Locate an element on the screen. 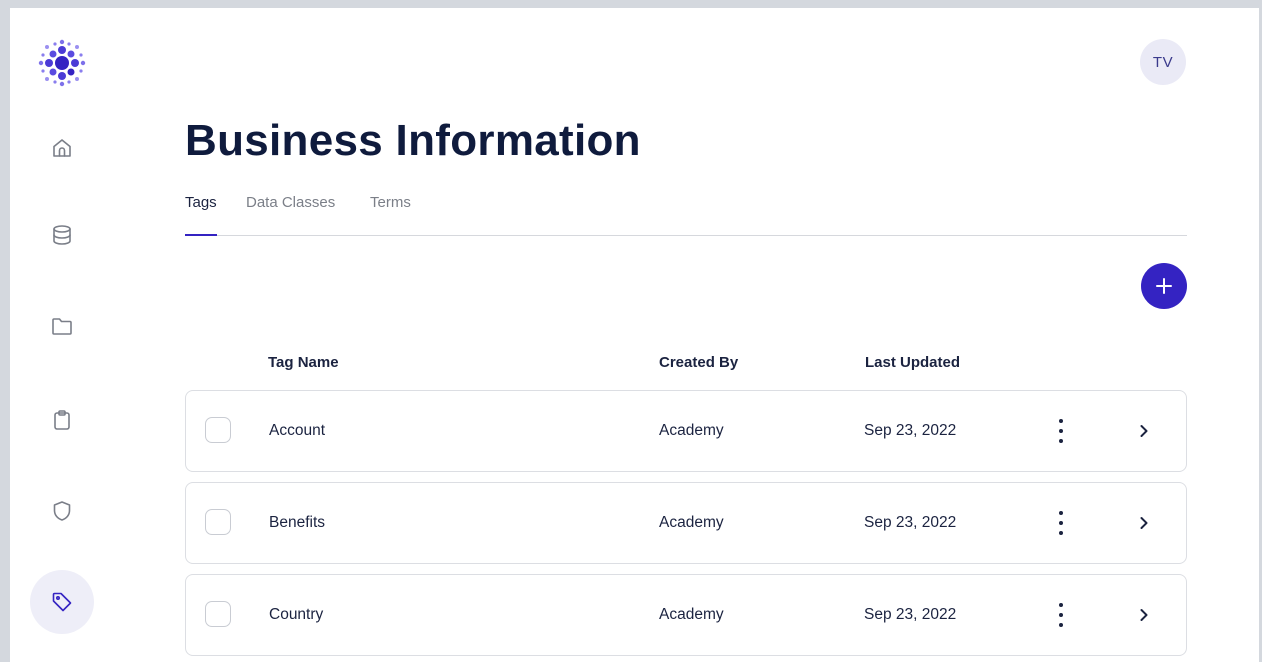 Image resolution: width=1262 pixels, height=662 pixels. sidebar-item-folders is located at coordinates (62, 326).